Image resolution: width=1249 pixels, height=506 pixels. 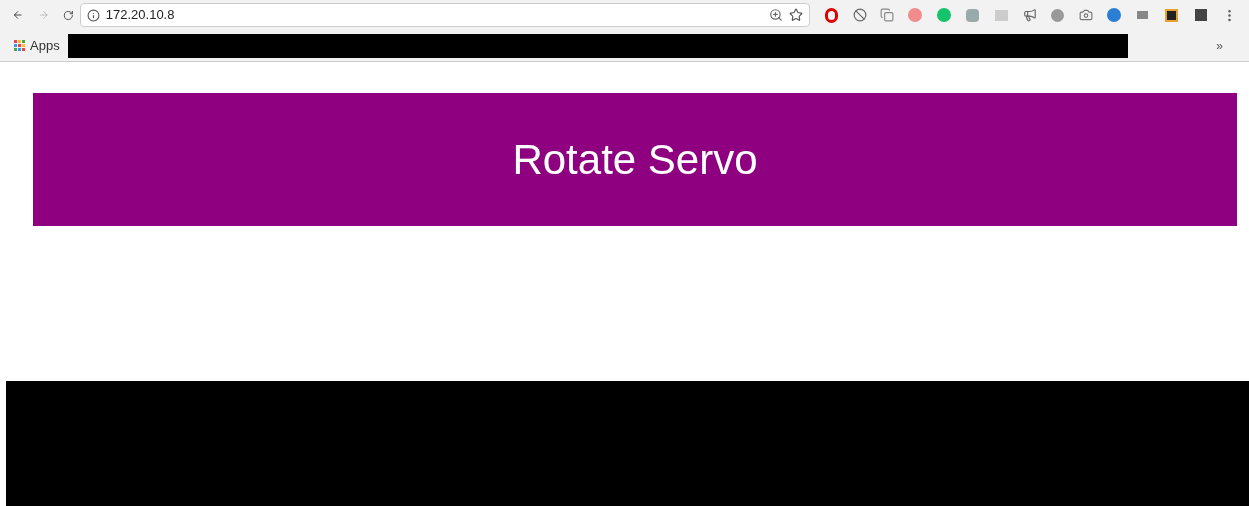 I want to click on terminal-icon, so click(x=1172, y=15).